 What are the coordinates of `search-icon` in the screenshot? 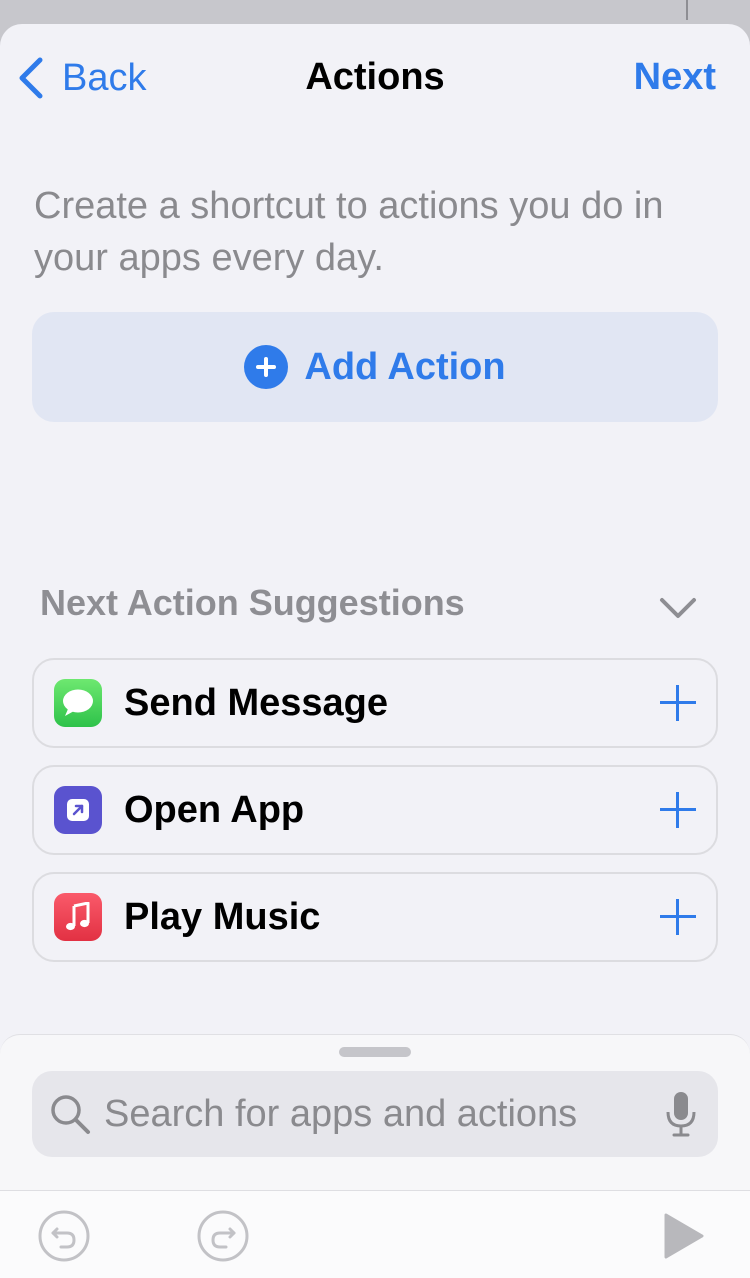 It's located at (70, 1114).